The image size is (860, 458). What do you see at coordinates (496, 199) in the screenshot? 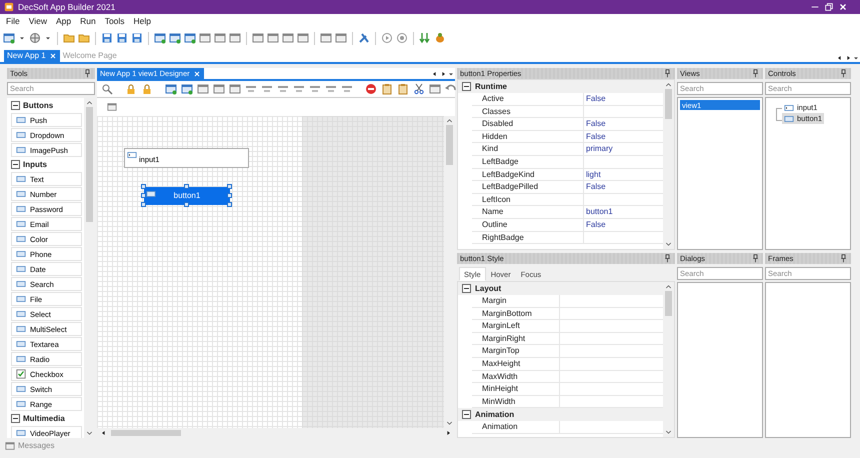
I see `property-name: LeftIcon` at bounding box center [496, 199].